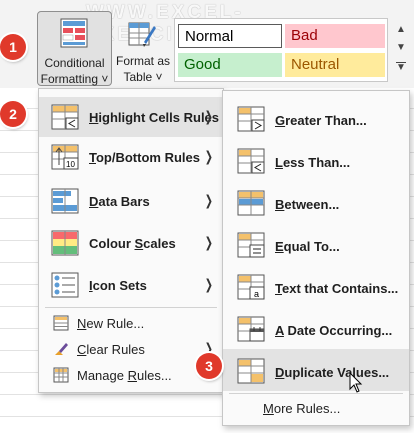 The height and width of the screenshot is (433, 414). Describe the element at coordinates (13, 114) in the screenshot. I see `step-badge-2: 2` at that location.